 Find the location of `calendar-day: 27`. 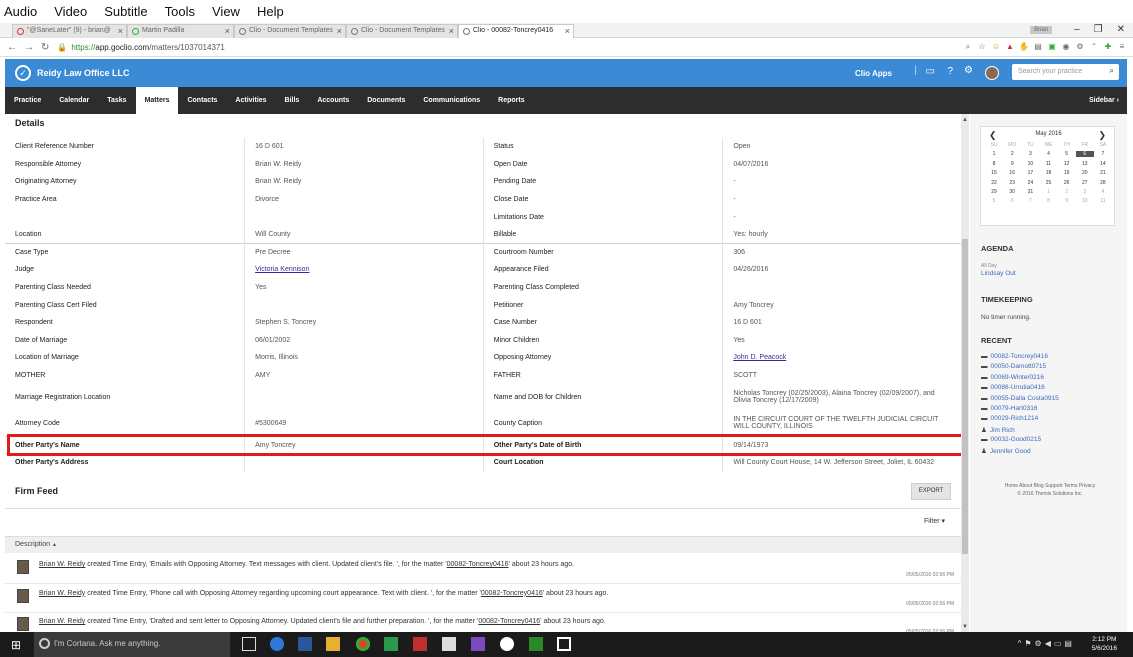

calendar-day: 27 is located at coordinates (1085, 183).